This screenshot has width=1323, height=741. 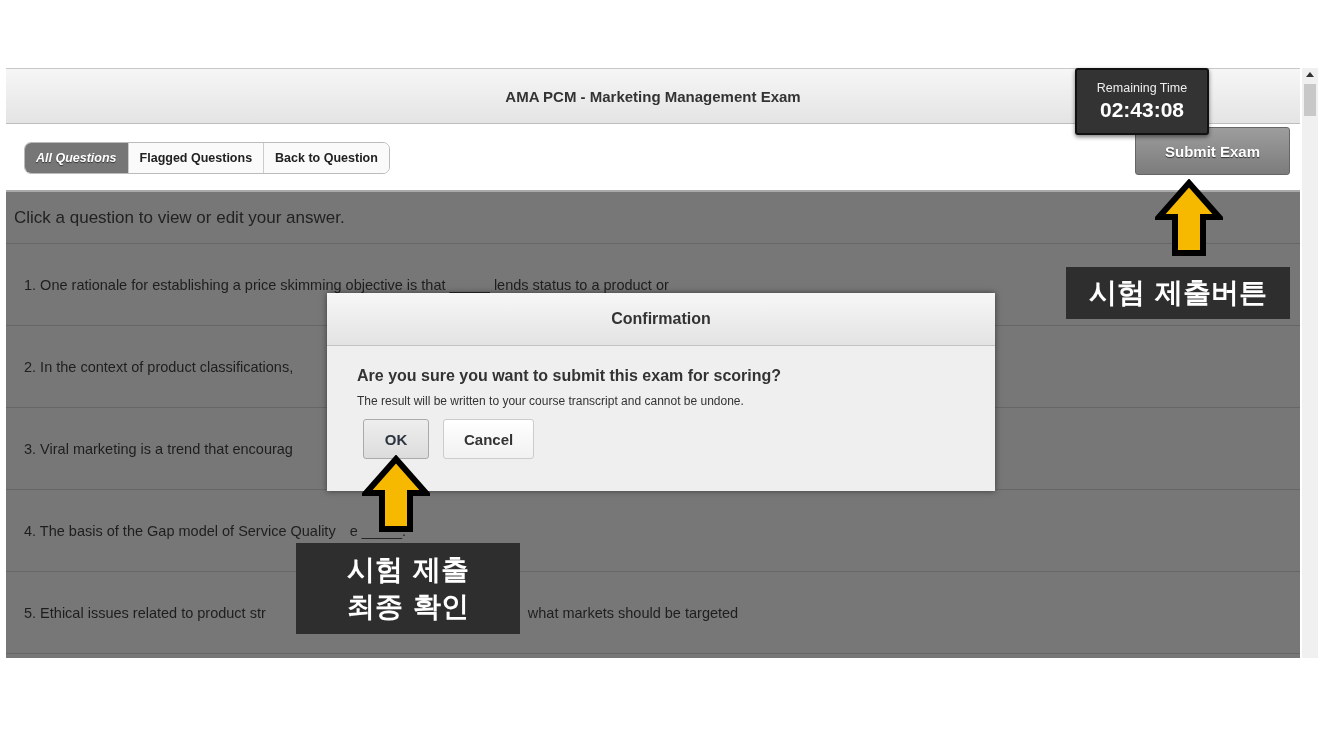 What do you see at coordinates (180, 530) in the screenshot?
I see `question-text: 4. The basis of the Gap model of Service Quality` at bounding box center [180, 530].